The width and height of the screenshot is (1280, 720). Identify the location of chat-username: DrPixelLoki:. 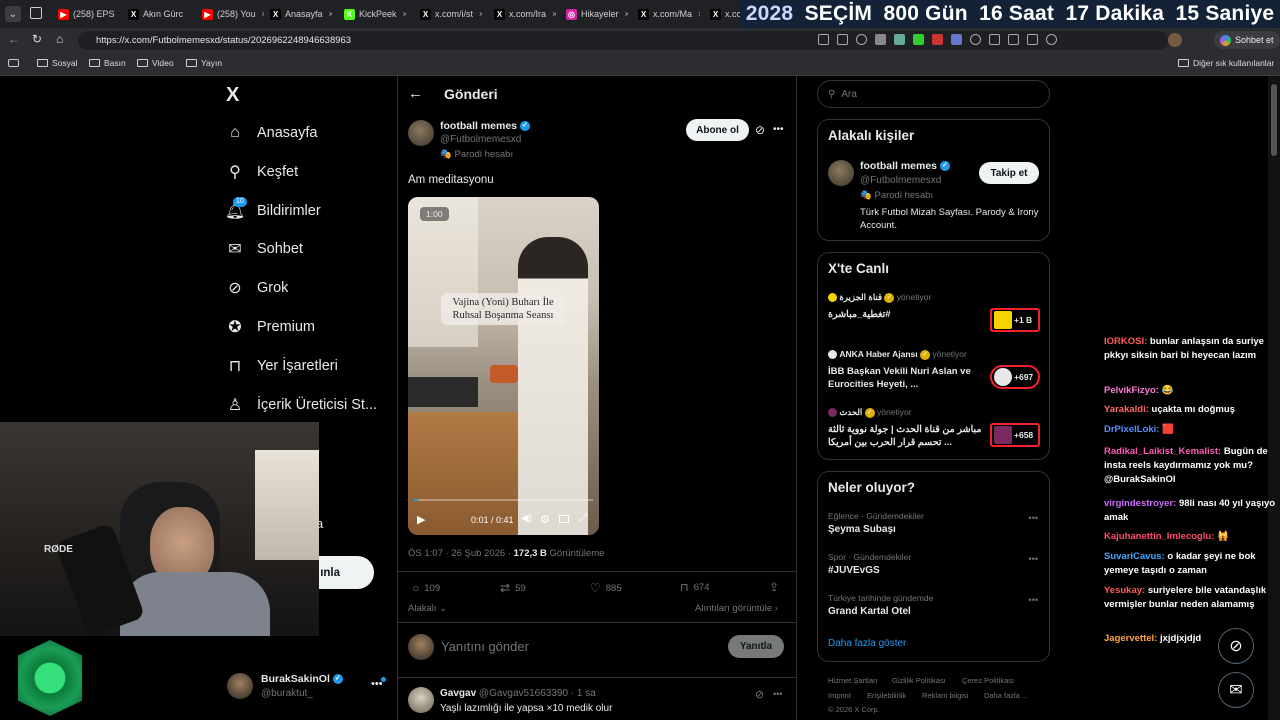
(1131, 429).